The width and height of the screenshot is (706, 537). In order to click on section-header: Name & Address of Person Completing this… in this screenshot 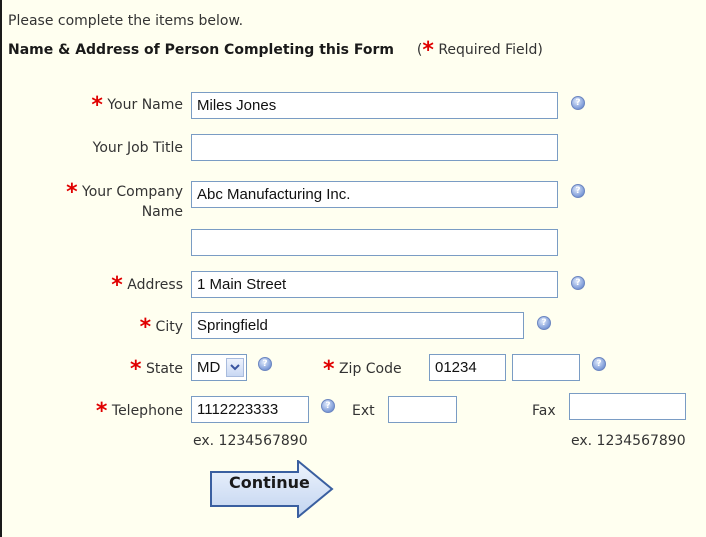, I will do `click(275, 51)`.